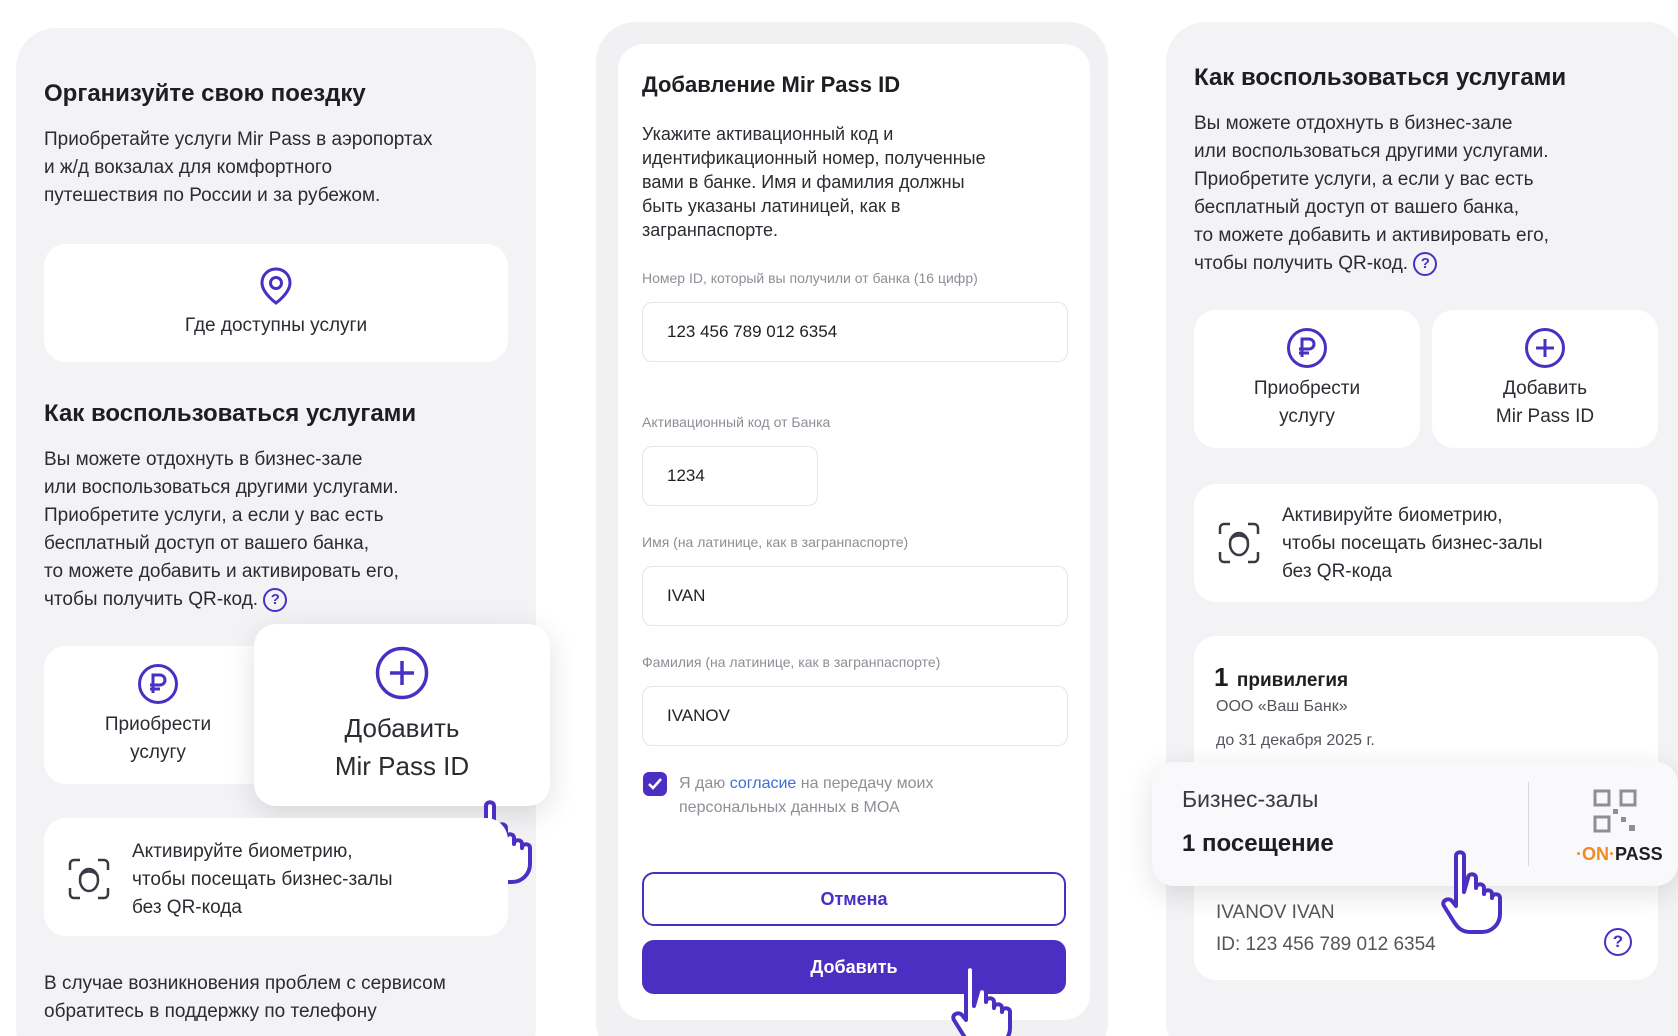 The width and height of the screenshot is (1678, 1036). I want to click on privilege-count-row: 1 привилегия, so click(1281, 677).